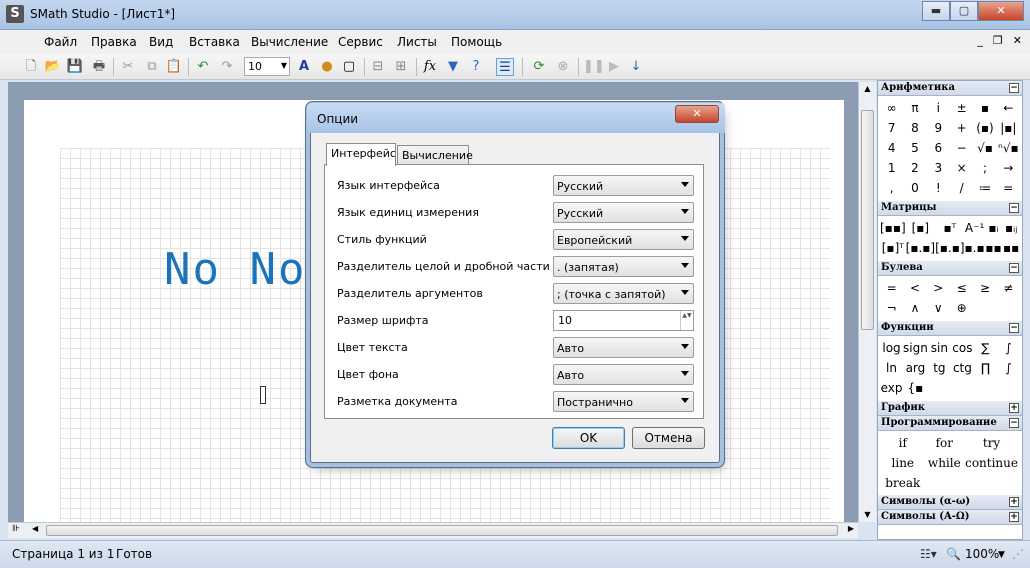 The image size is (1030, 568). I want to click on arithmetic-symbol: ;, so click(984, 168).